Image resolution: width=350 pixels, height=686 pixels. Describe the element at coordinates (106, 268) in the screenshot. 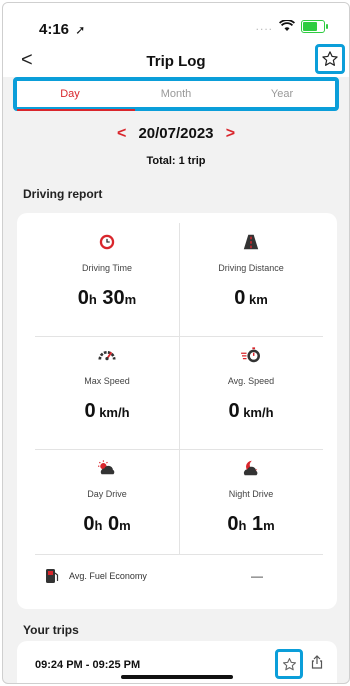

I see `metric-label: Driving Time` at that location.